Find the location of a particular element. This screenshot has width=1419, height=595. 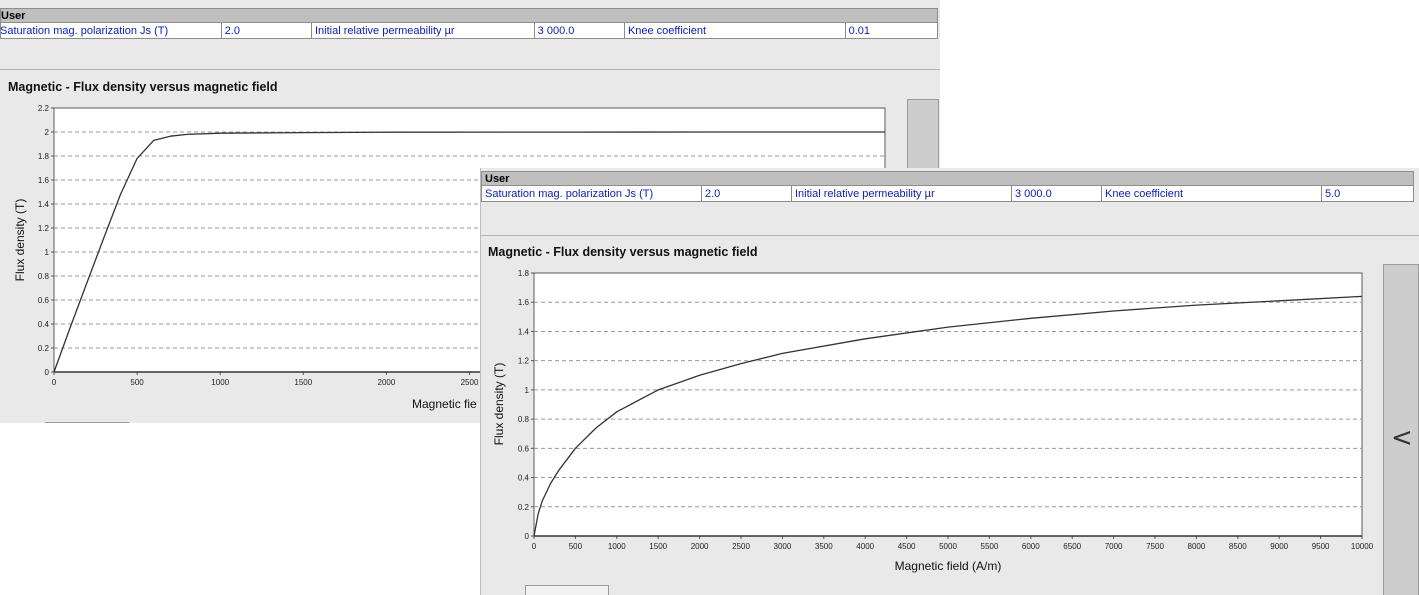

x-tick-label: 6500 is located at coordinates (1072, 546).